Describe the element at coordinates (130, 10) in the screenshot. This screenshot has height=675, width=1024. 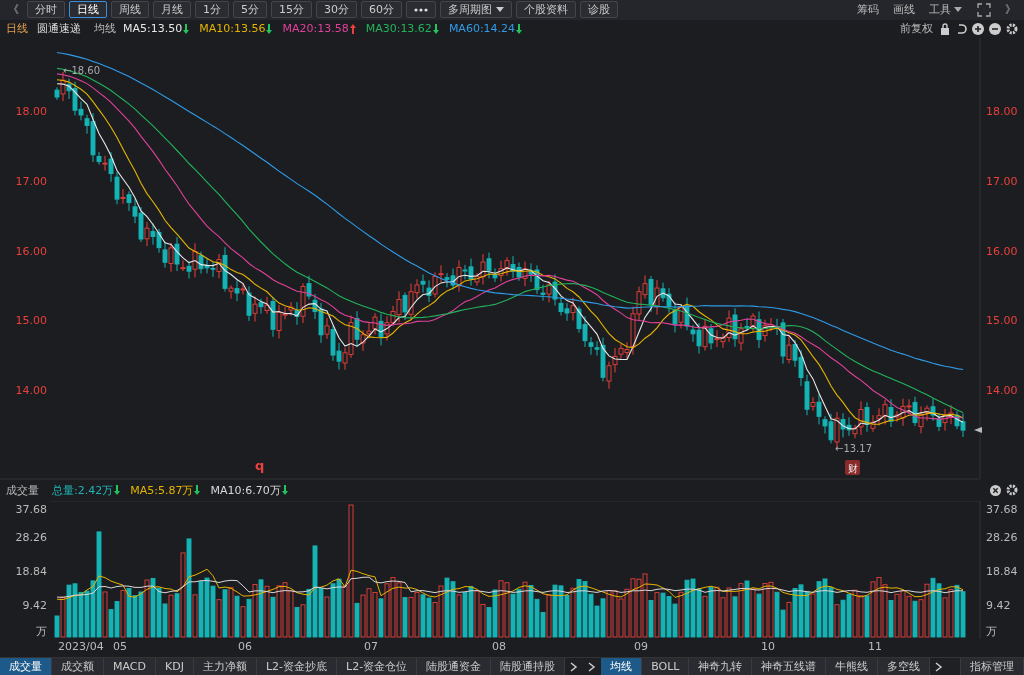
I see `period-tab: 周线` at that location.